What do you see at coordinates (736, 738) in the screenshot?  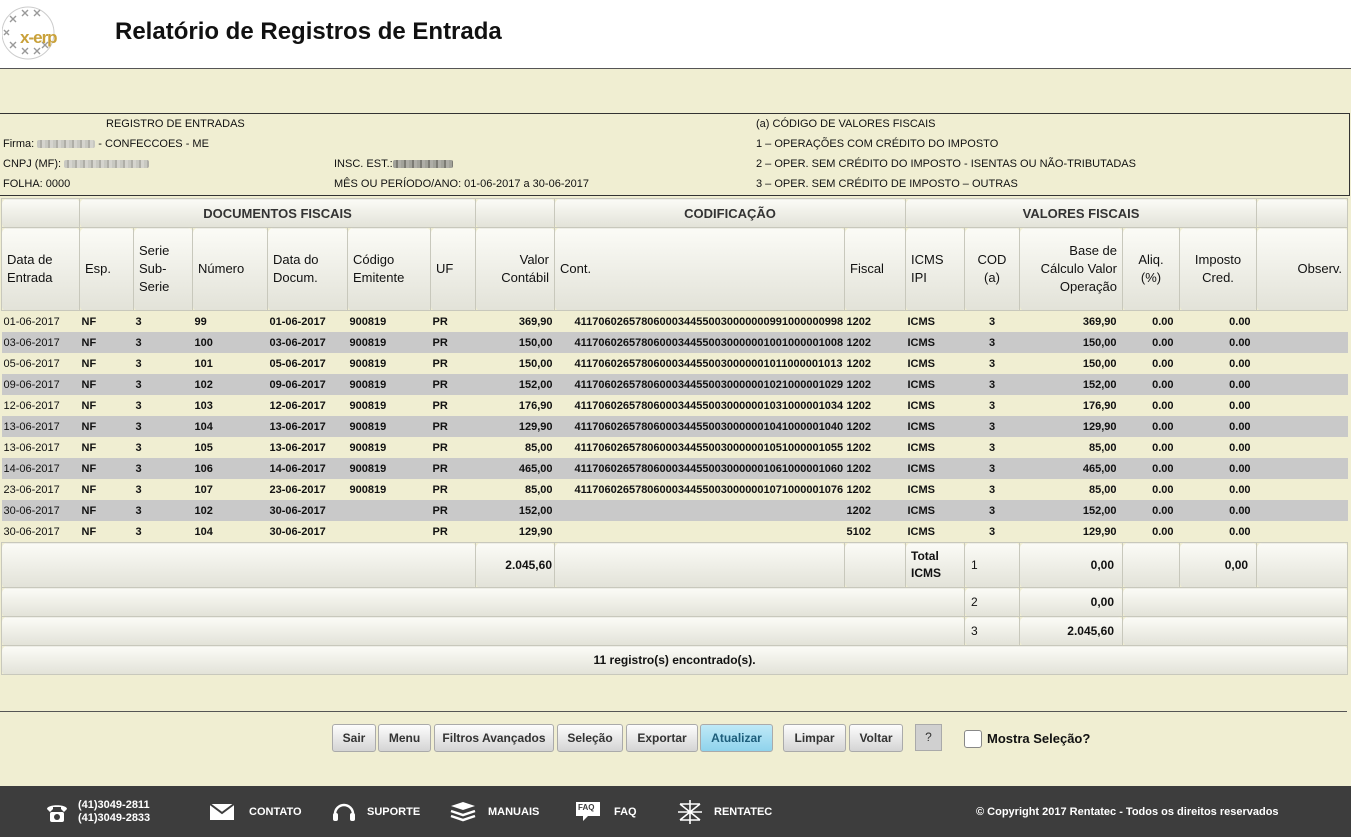 I see `atualizar-button: Atualizar` at bounding box center [736, 738].